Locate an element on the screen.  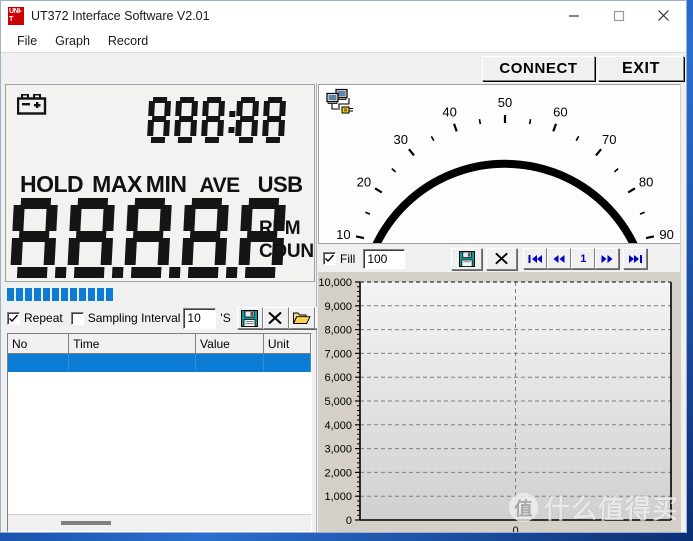
chart-page-number: 1 is located at coordinates (583, 258).